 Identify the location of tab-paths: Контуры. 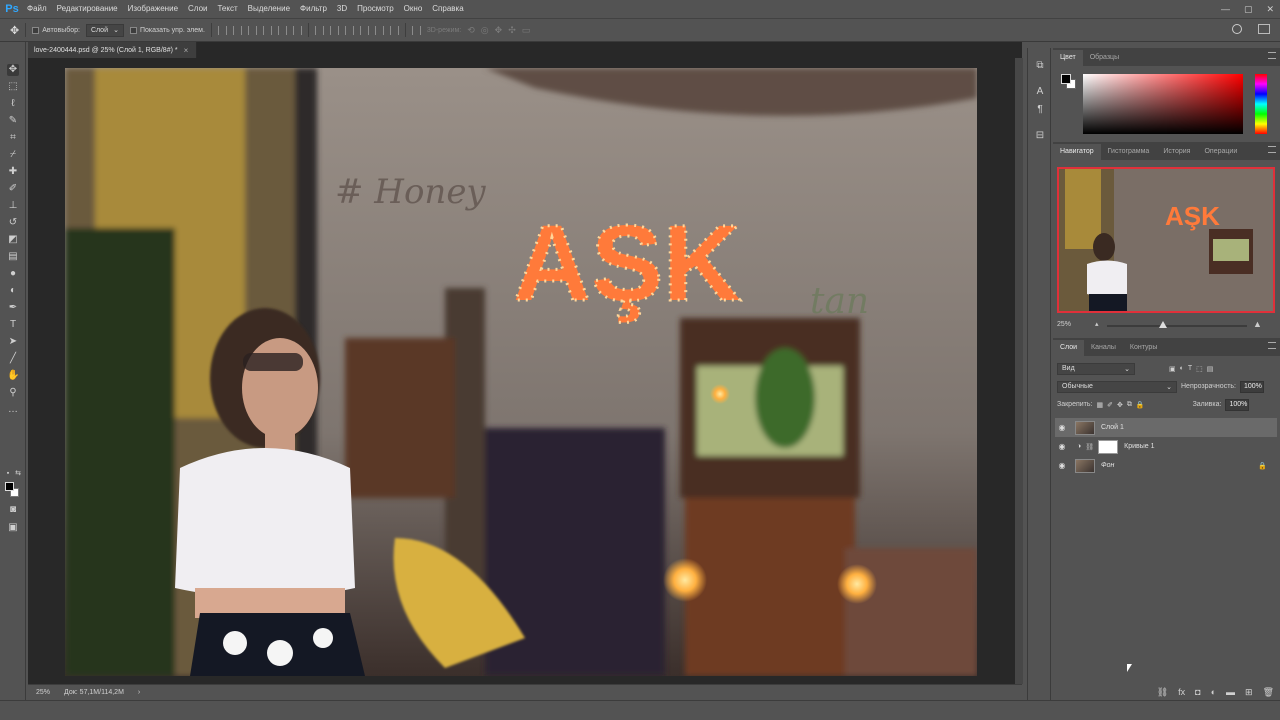
(1143, 348).